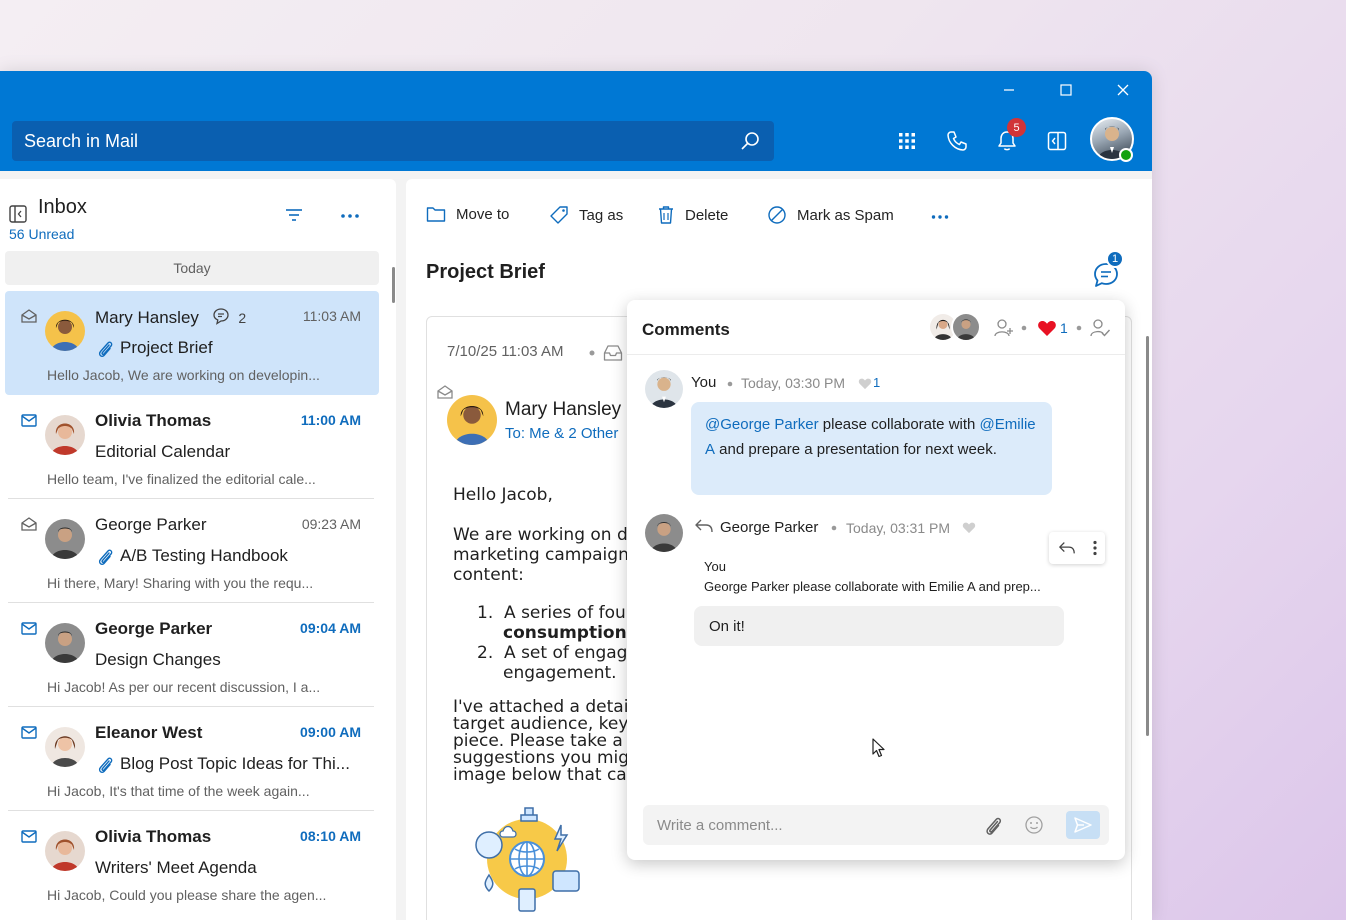  Describe the element at coordinates (692, 215) in the screenshot. I see `delete-button: Delete` at that location.